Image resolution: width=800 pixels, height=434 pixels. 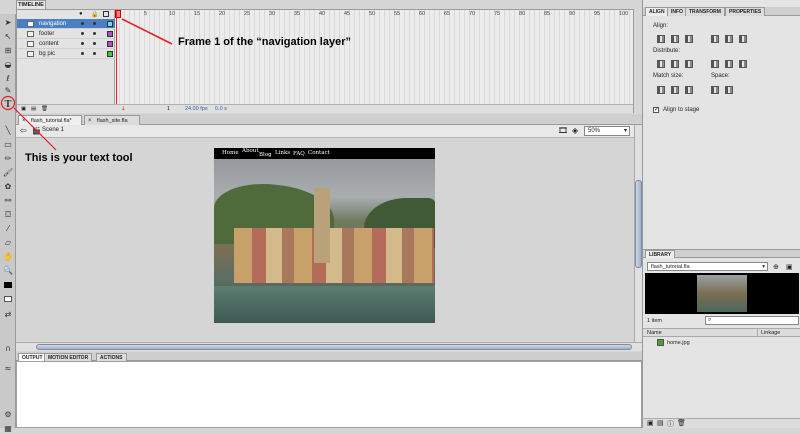 What do you see at coordinates (729, 90) in the screenshot?
I see `space-horizontal-icon` at bounding box center [729, 90].